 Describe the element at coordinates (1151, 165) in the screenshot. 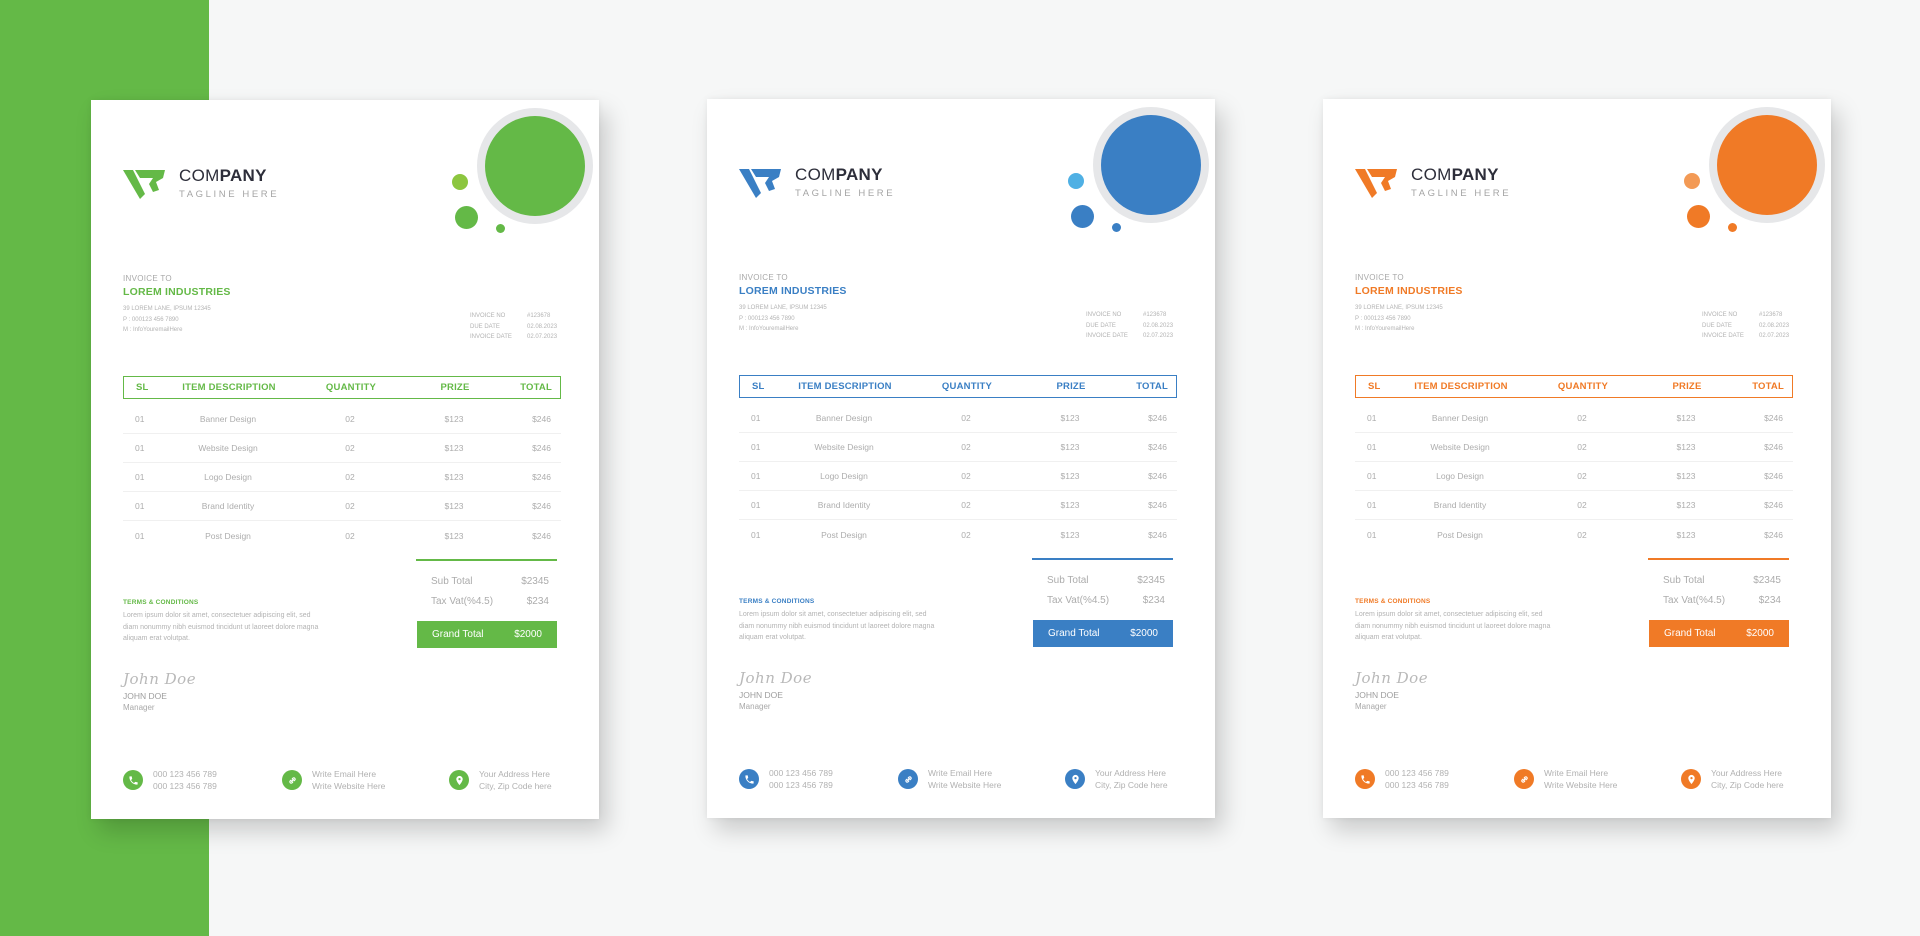

I see `decor-circle-large` at that location.